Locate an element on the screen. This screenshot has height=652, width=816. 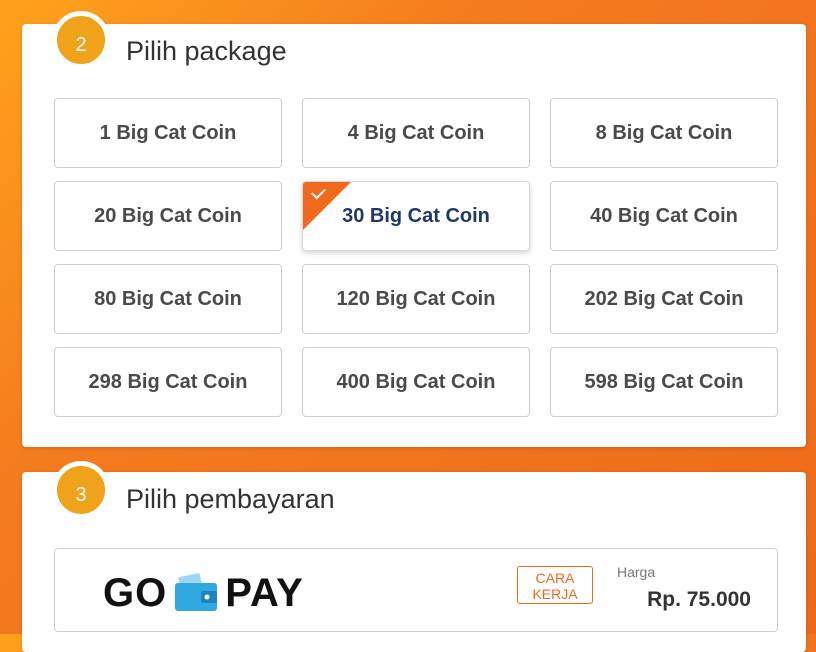
package-option: 1 Big Cat Coin is located at coordinates (168, 133).